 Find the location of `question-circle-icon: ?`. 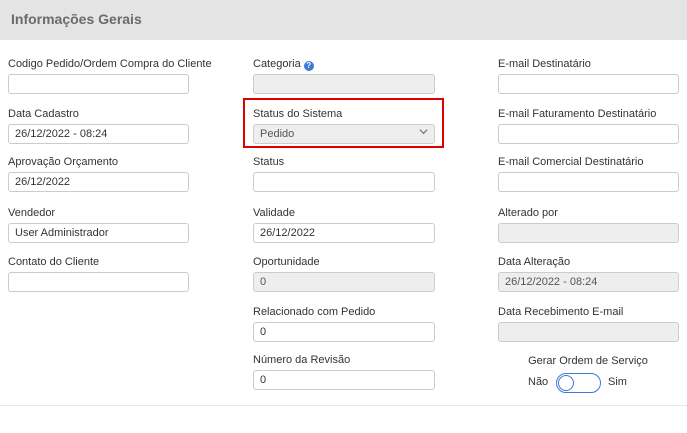

question-circle-icon: ? is located at coordinates (308, 66).